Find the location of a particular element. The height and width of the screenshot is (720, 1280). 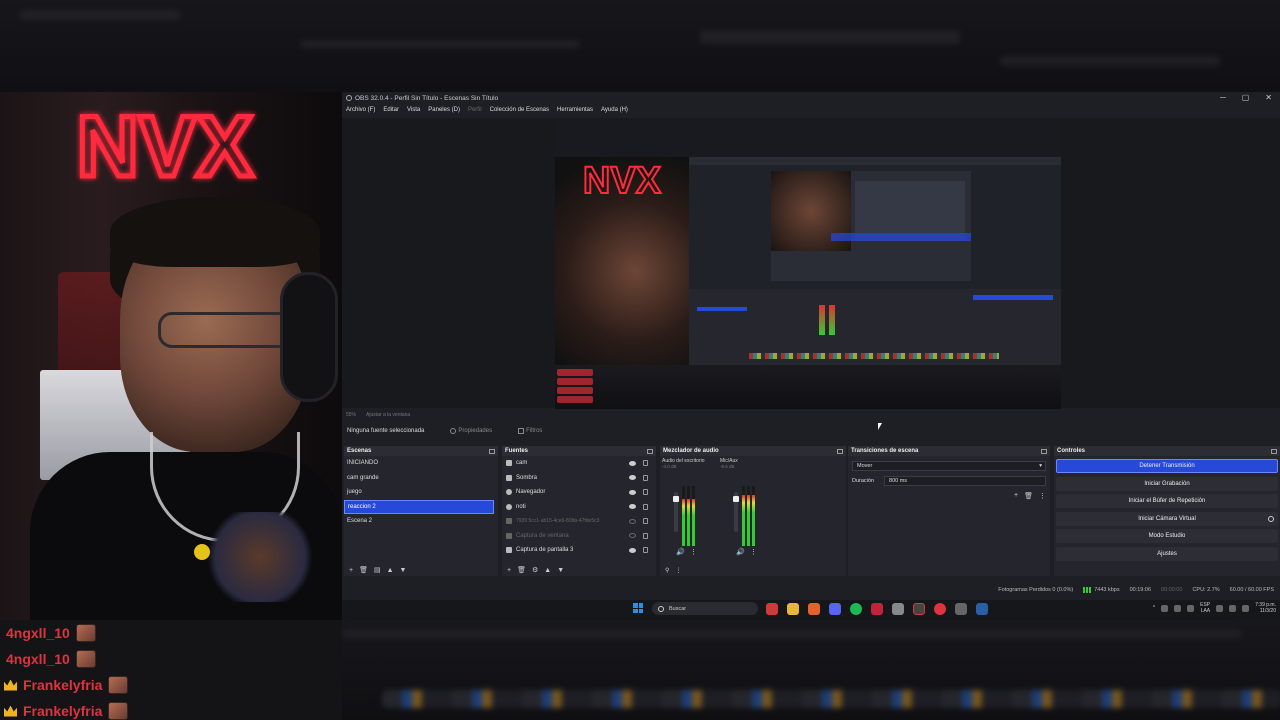

opera-icon is located at coordinates (940, 609).